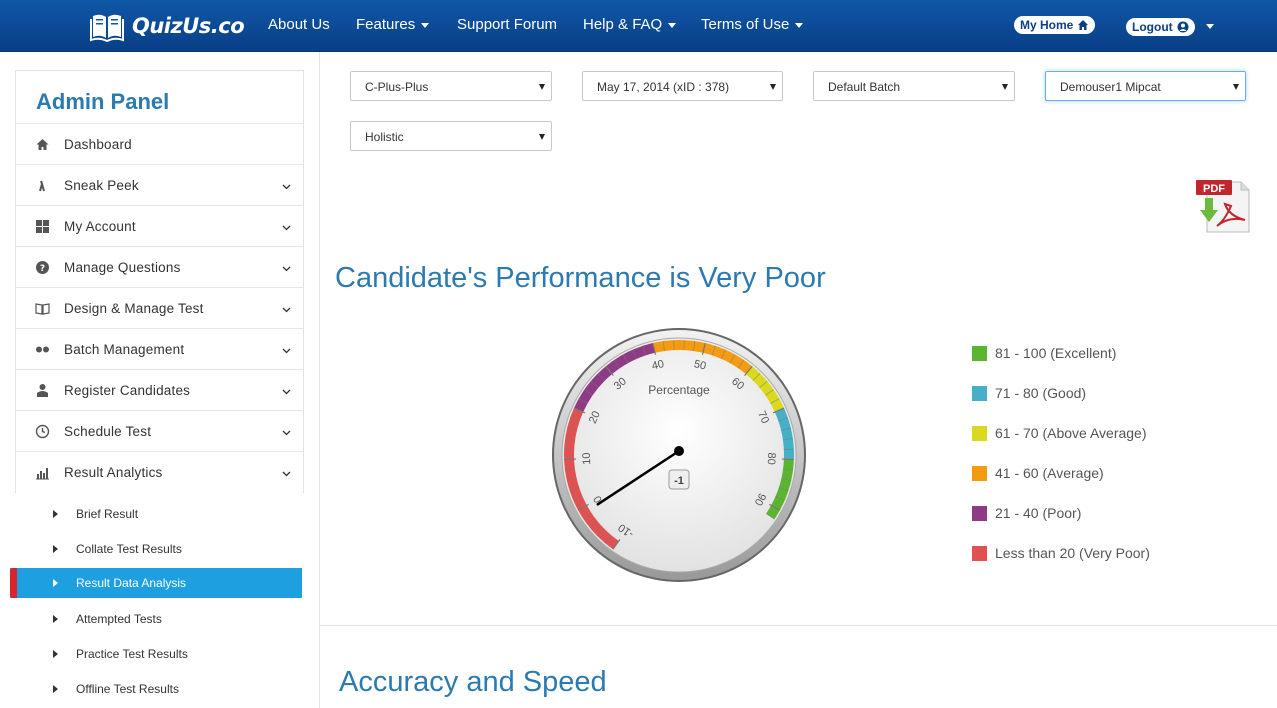 The height and width of the screenshot is (708, 1277). What do you see at coordinates (1071, 433) in the screenshot?
I see `legend-label: 61 - 70 (Above Average)` at bounding box center [1071, 433].